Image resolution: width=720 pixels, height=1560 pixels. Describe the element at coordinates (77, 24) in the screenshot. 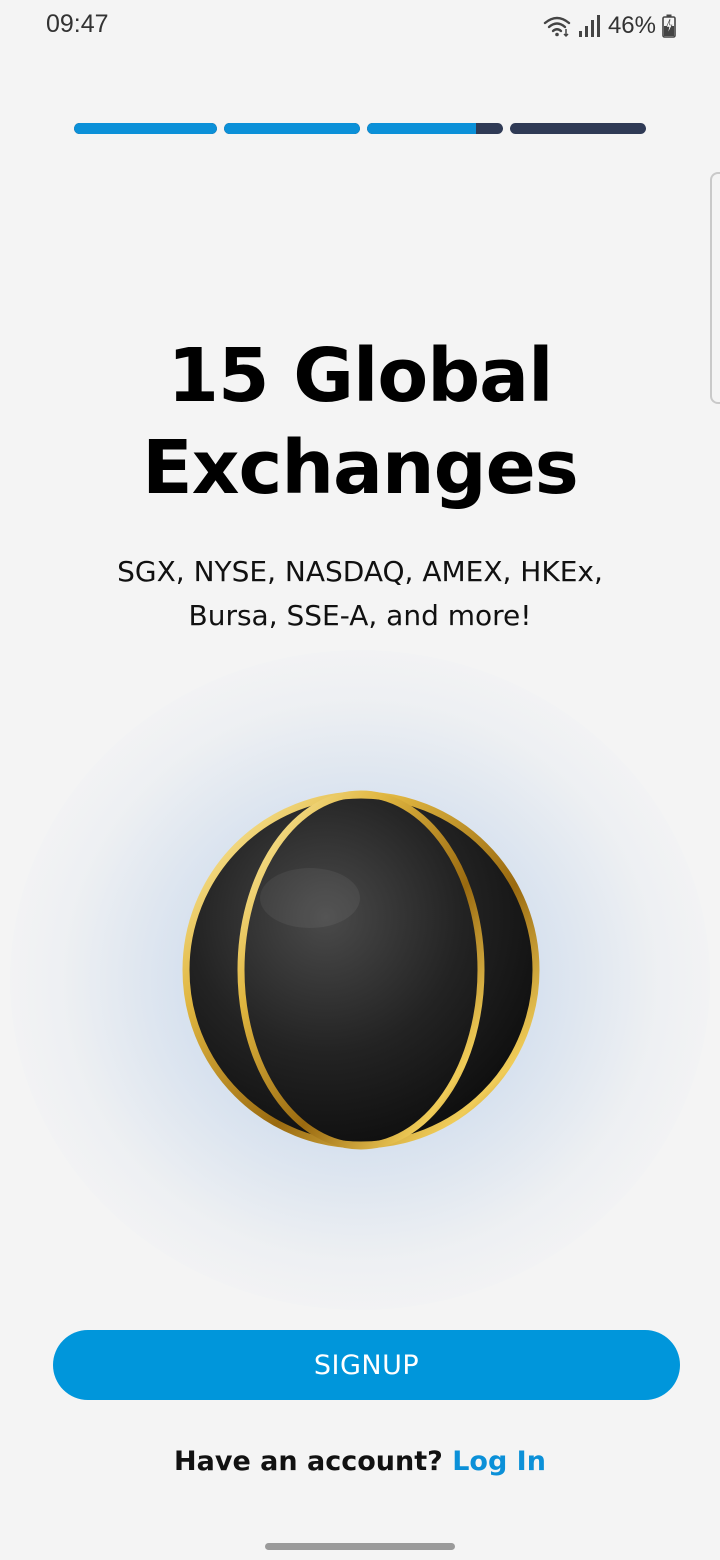

I see `status-time: 09:47` at that location.